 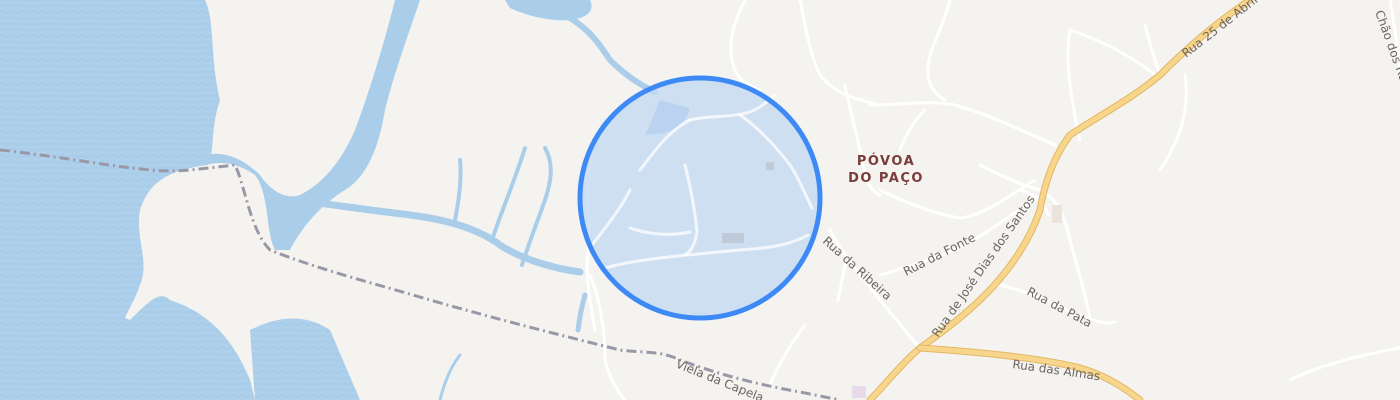 I want to click on place-label-line2: DO PAÇO, so click(x=886, y=178).